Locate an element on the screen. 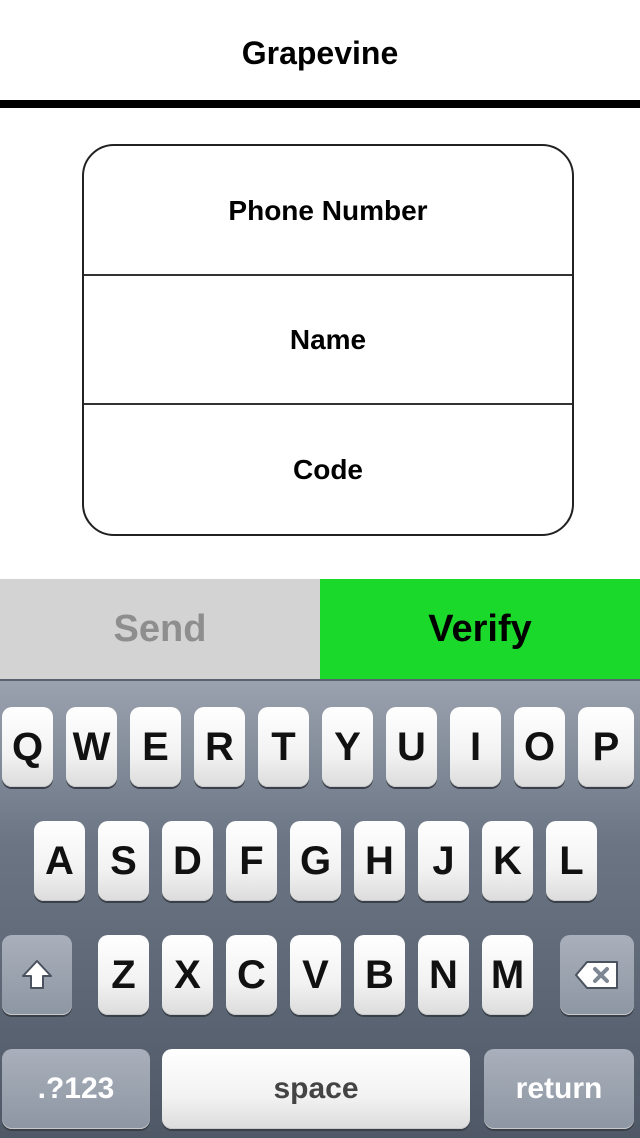 This screenshot has height=1138, width=640. numbers-key: .?123 is located at coordinates (76, 1089).